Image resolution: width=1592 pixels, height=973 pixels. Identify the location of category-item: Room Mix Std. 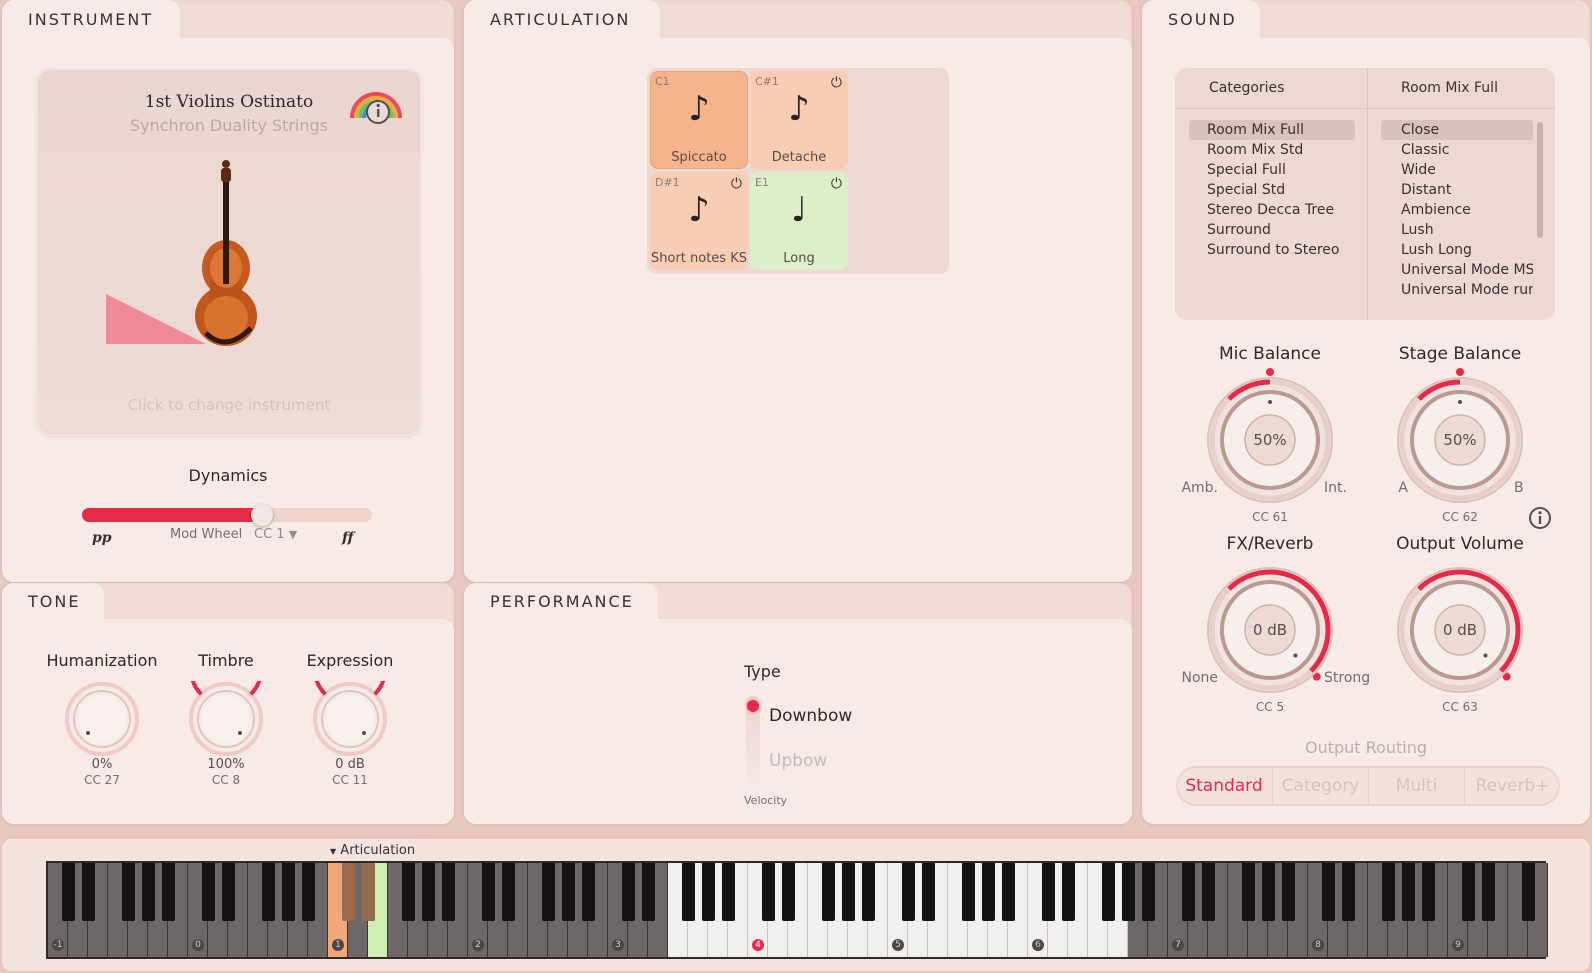
(1272, 150).